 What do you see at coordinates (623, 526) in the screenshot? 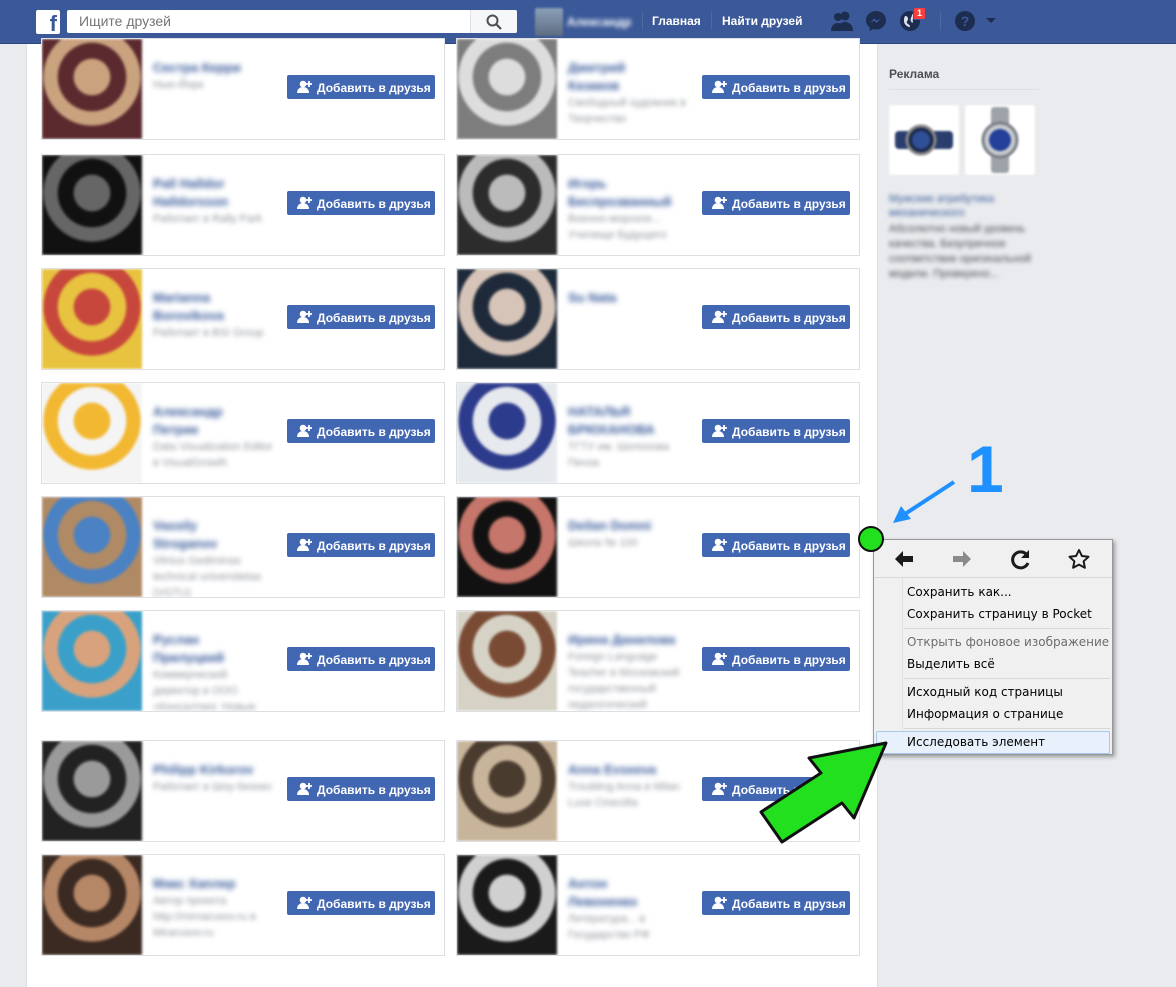
I see `person-name: Deilan Domni` at bounding box center [623, 526].